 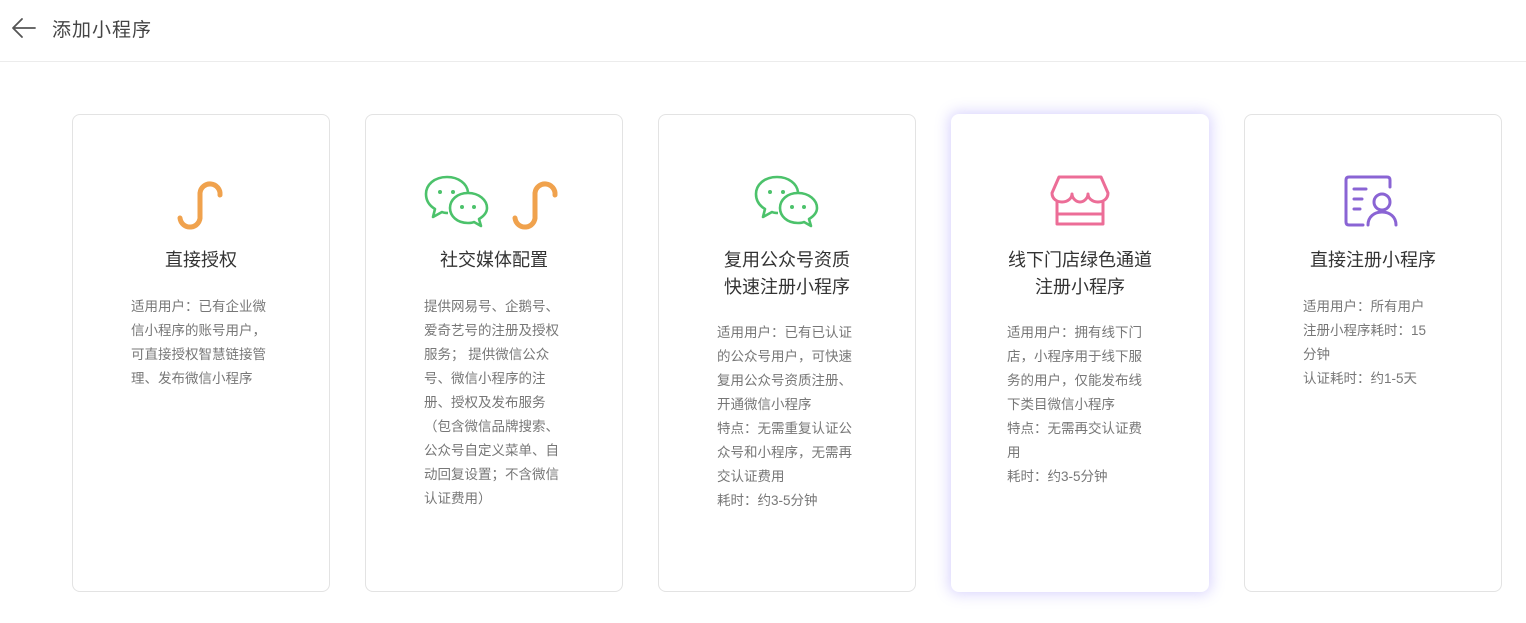 I want to click on card-title: 直接授权, so click(x=201, y=260).